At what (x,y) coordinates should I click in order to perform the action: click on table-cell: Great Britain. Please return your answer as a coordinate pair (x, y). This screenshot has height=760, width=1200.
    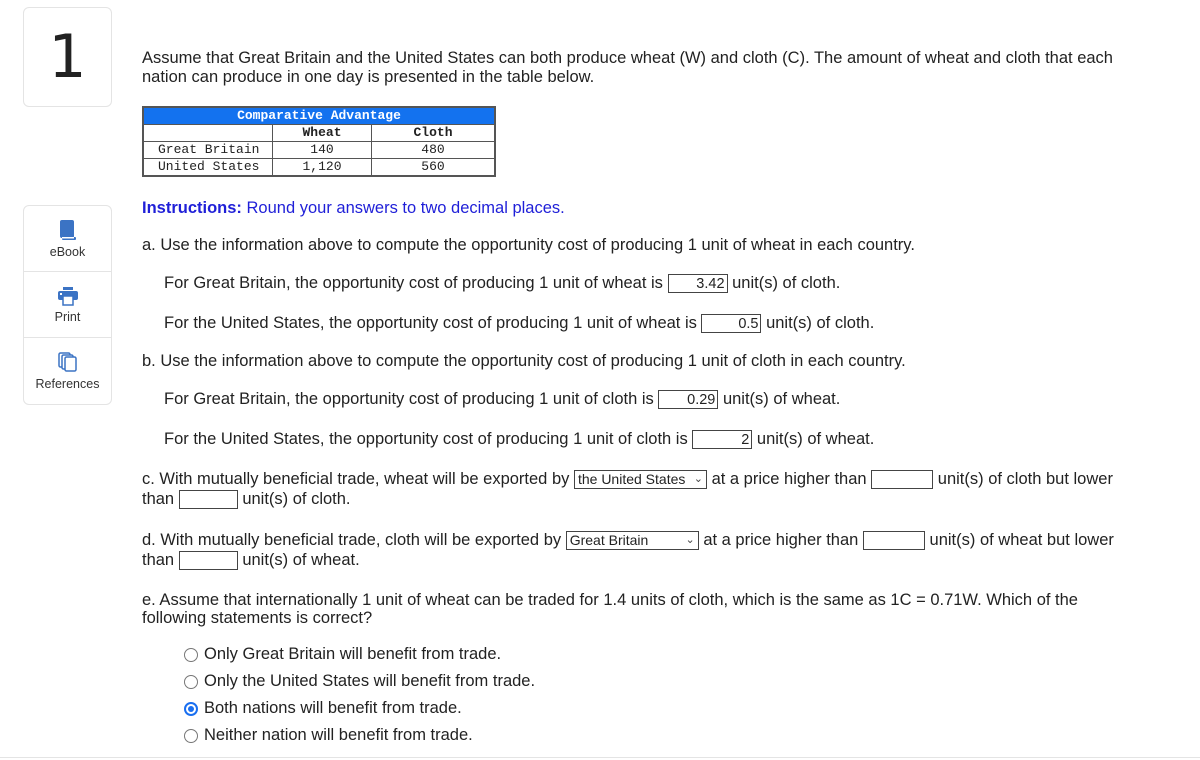
    Looking at the image, I should click on (207, 150).